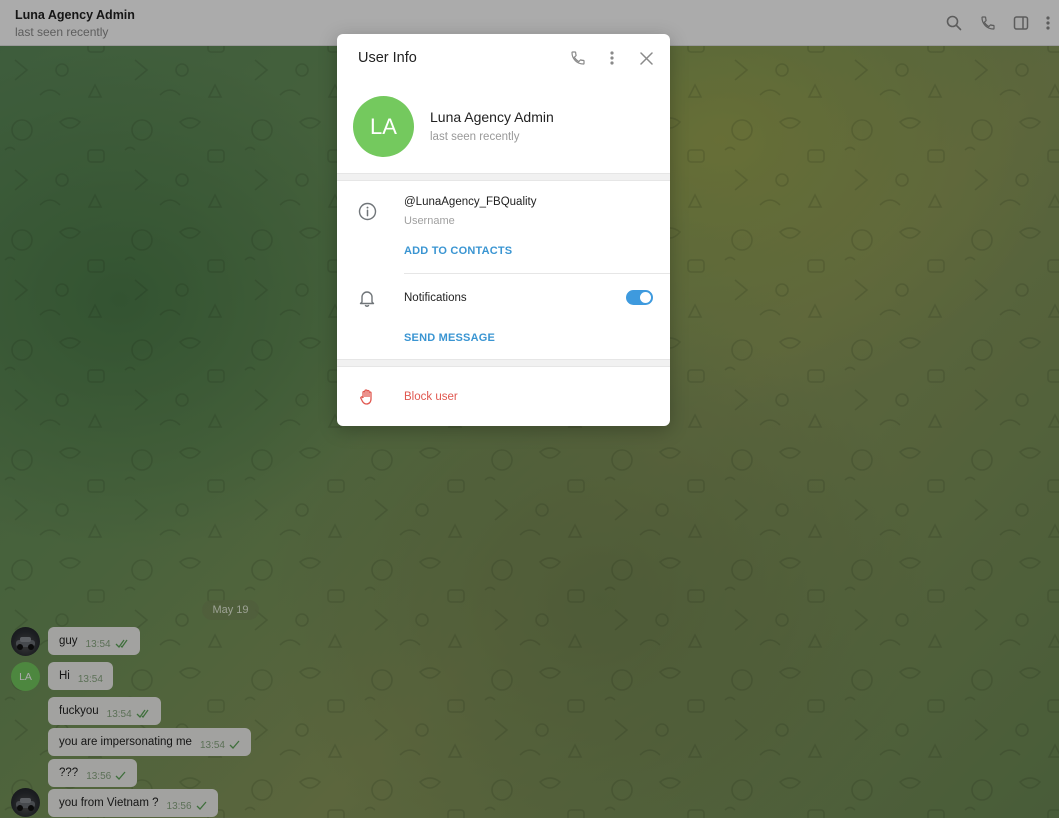 Image resolution: width=1059 pixels, height=818 pixels. Describe the element at coordinates (537, 273) in the screenshot. I see `row-divider` at that location.